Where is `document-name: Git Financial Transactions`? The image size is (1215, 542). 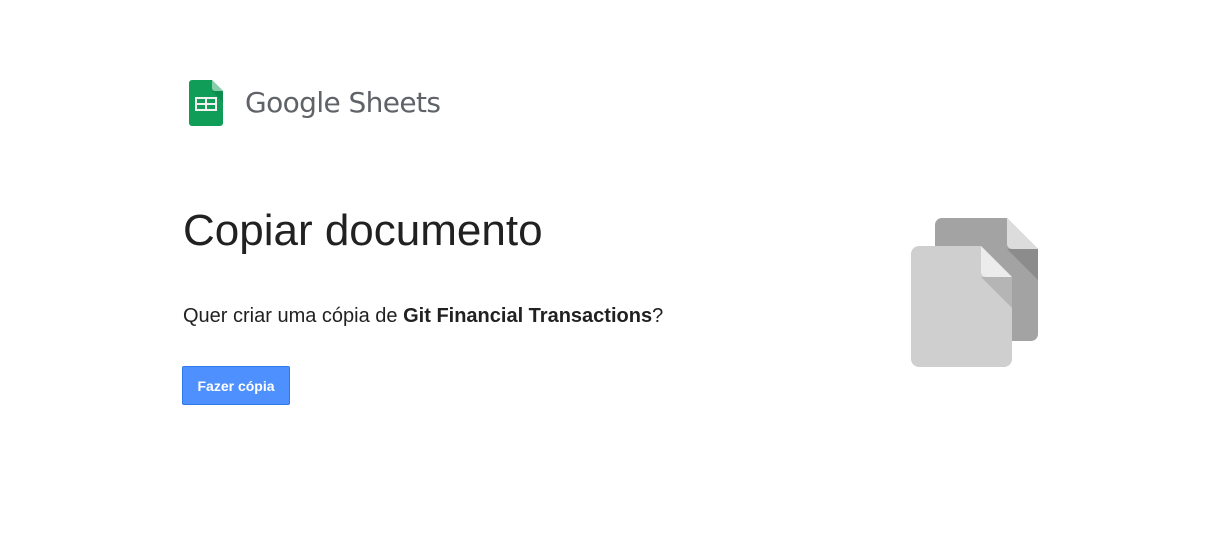
document-name: Git Financial Transactions is located at coordinates (528, 316).